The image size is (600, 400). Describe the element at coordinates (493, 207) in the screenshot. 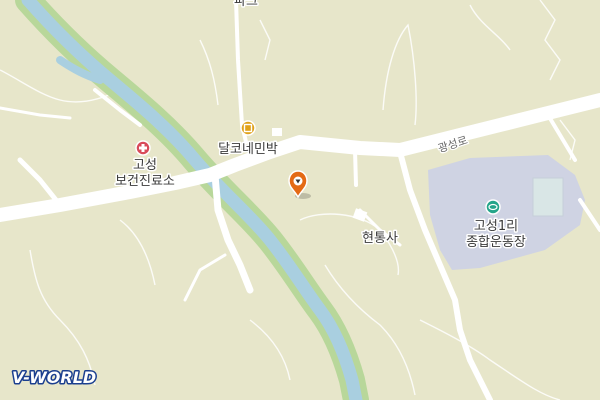

I see `stadium-icon` at that location.